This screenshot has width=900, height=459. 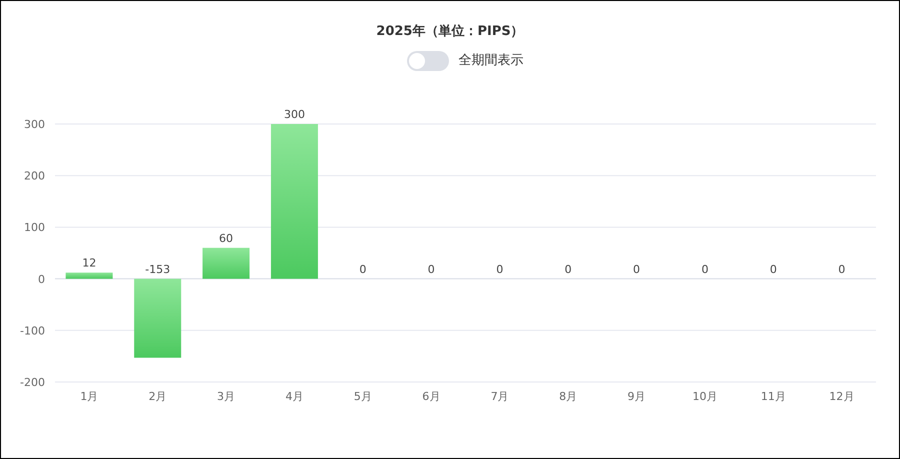 I want to click on toggle-switch, so click(x=427, y=60).